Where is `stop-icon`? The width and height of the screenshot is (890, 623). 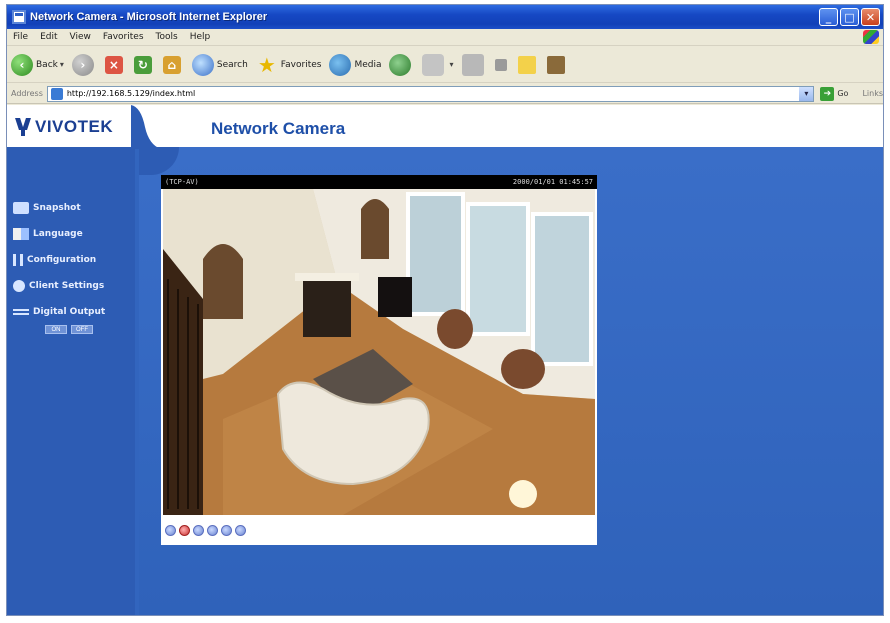
stop-icon is located at coordinates (212, 530).